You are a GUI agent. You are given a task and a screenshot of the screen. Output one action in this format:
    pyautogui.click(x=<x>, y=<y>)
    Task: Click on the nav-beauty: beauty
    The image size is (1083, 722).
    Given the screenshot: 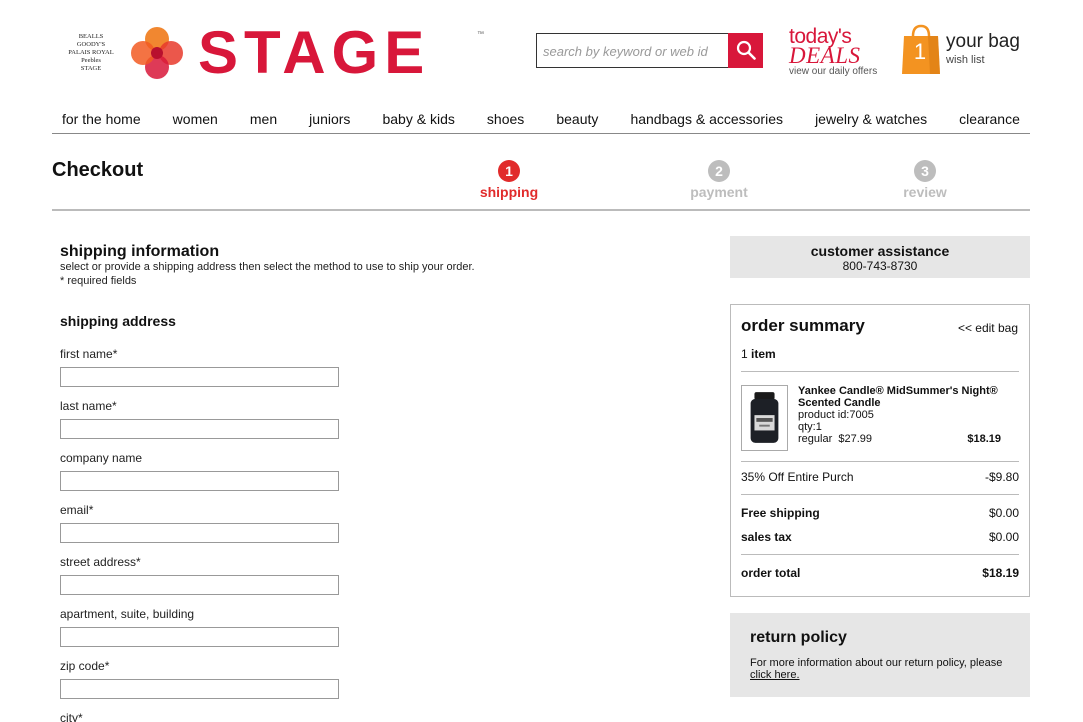 What is the action you would take?
    pyautogui.click(x=577, y=119)
    